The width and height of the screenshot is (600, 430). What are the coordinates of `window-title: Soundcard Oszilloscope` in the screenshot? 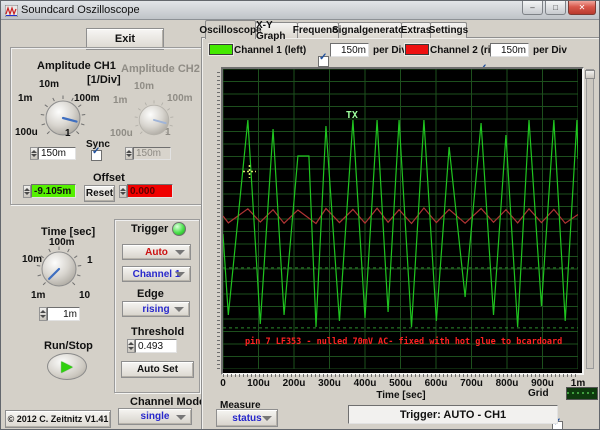 It's located at (80, 10).